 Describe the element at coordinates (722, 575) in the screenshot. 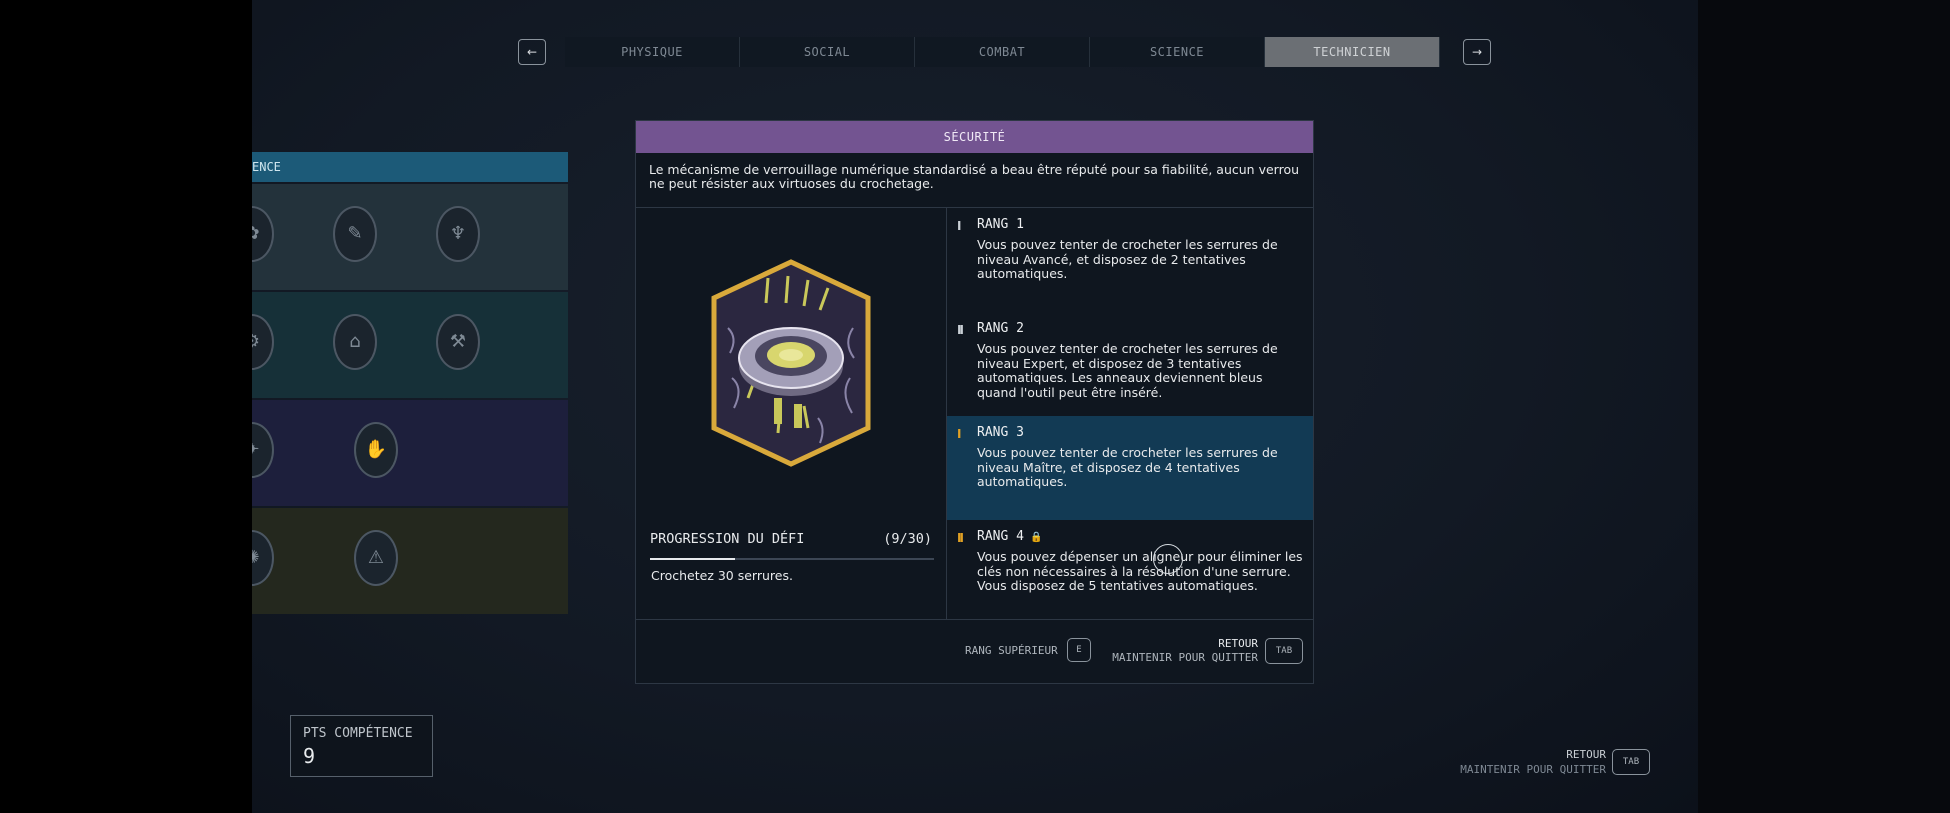

I see `challenge-description: Crochetez 30 serrures.` at that location.